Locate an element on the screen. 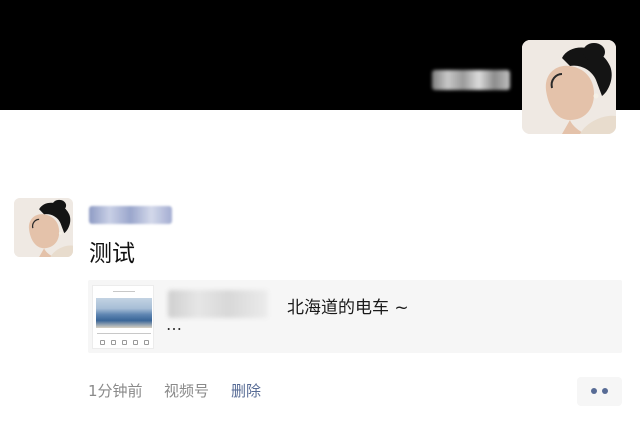 This screenshot has height=435, width=640. delete-button: 删除 is located at coordinates (246, 390).